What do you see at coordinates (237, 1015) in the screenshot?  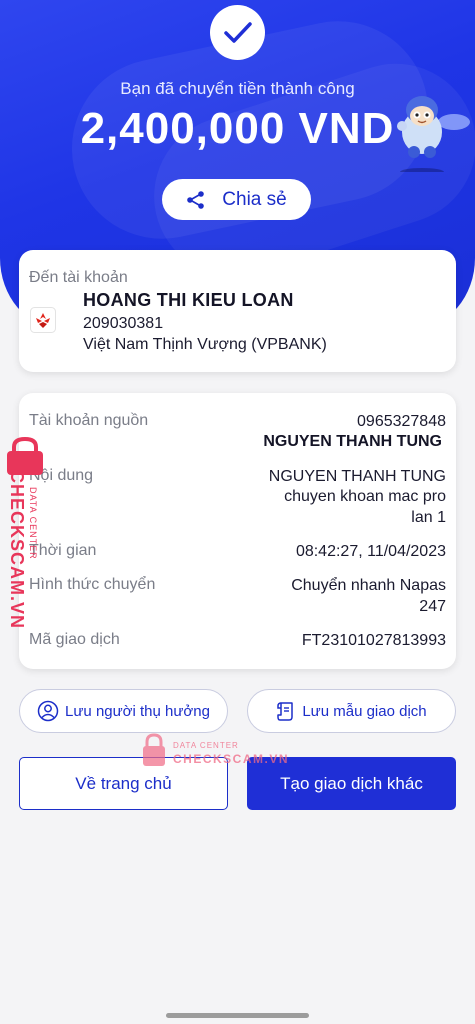 I see `home-indicator` at bounding box center [237, 1015].